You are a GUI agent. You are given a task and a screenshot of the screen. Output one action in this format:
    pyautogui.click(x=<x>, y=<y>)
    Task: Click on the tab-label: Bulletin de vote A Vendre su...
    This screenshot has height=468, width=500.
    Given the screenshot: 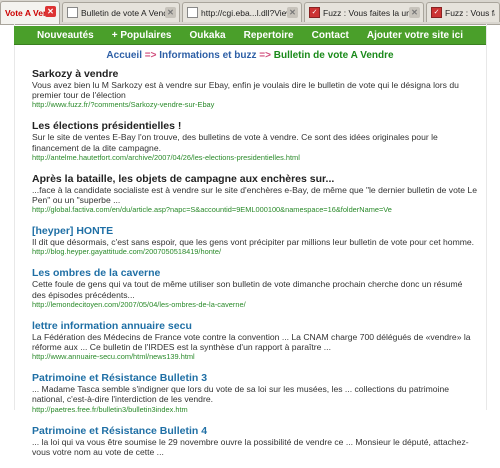 What is the action you would take?
    pyautogui.click(x=128, y=12)
    